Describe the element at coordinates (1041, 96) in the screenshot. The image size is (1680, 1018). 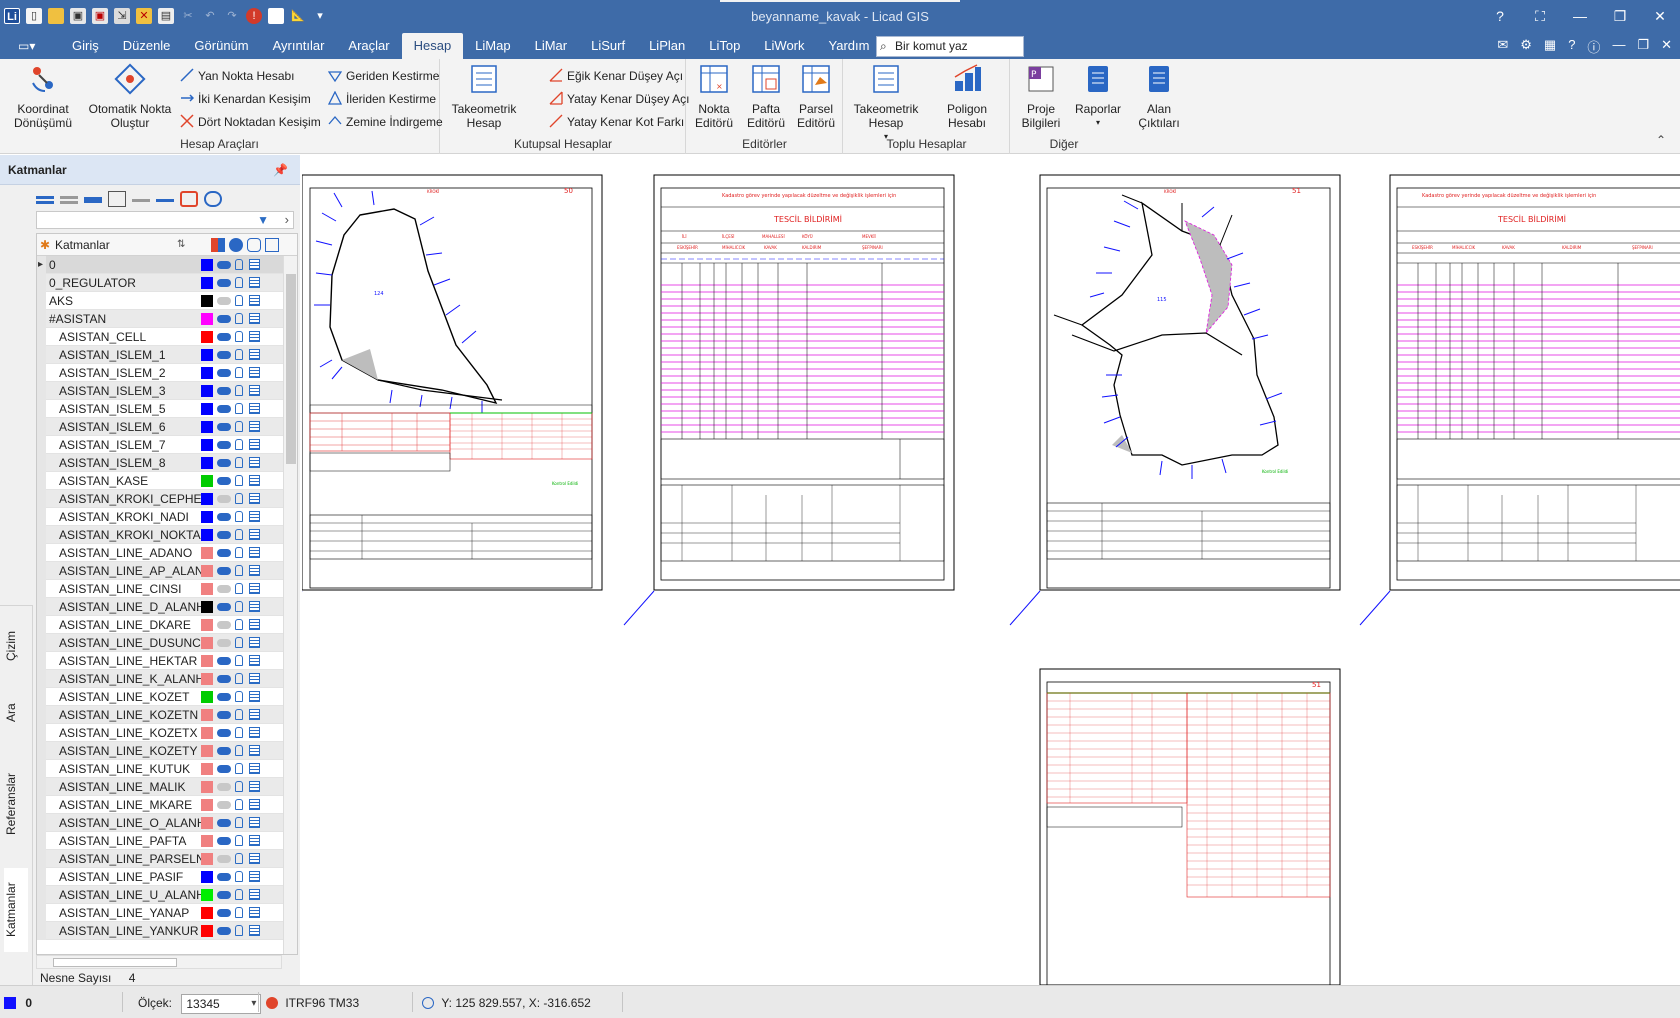
I see `proje-bilgileri-button: P Proje Bilgileri` at that location.